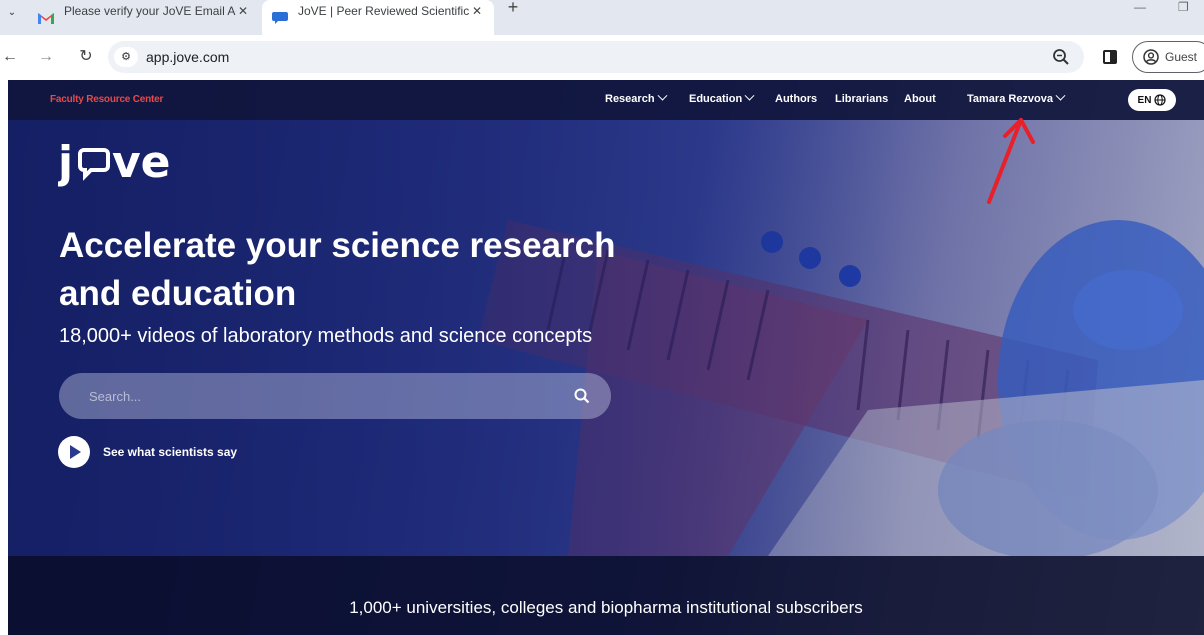 Image resolution: width=1204 pixels, height=635 pixels. I want to click on nav-education-label: Education, so click(716, 99).